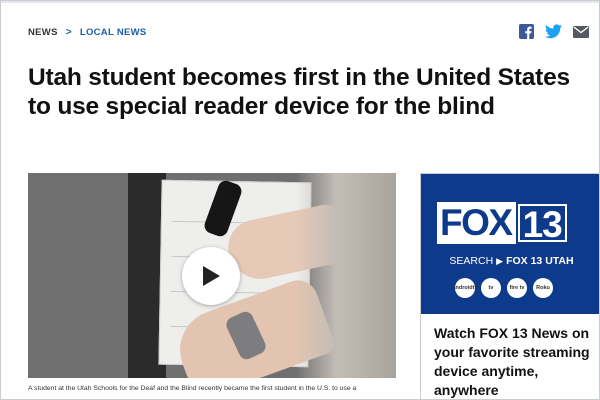 Image resolution: width=600 pixels, height=400 pixels. Describe the element at coordinates (517, 288) in the screenshot. I see `fire-tv-icon: fire tv` at that location.